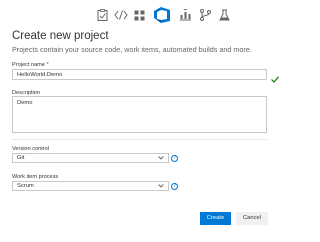  Describe the element at coordinates (139, 15) in the screenshot. I see `work-items-icon` at that location.